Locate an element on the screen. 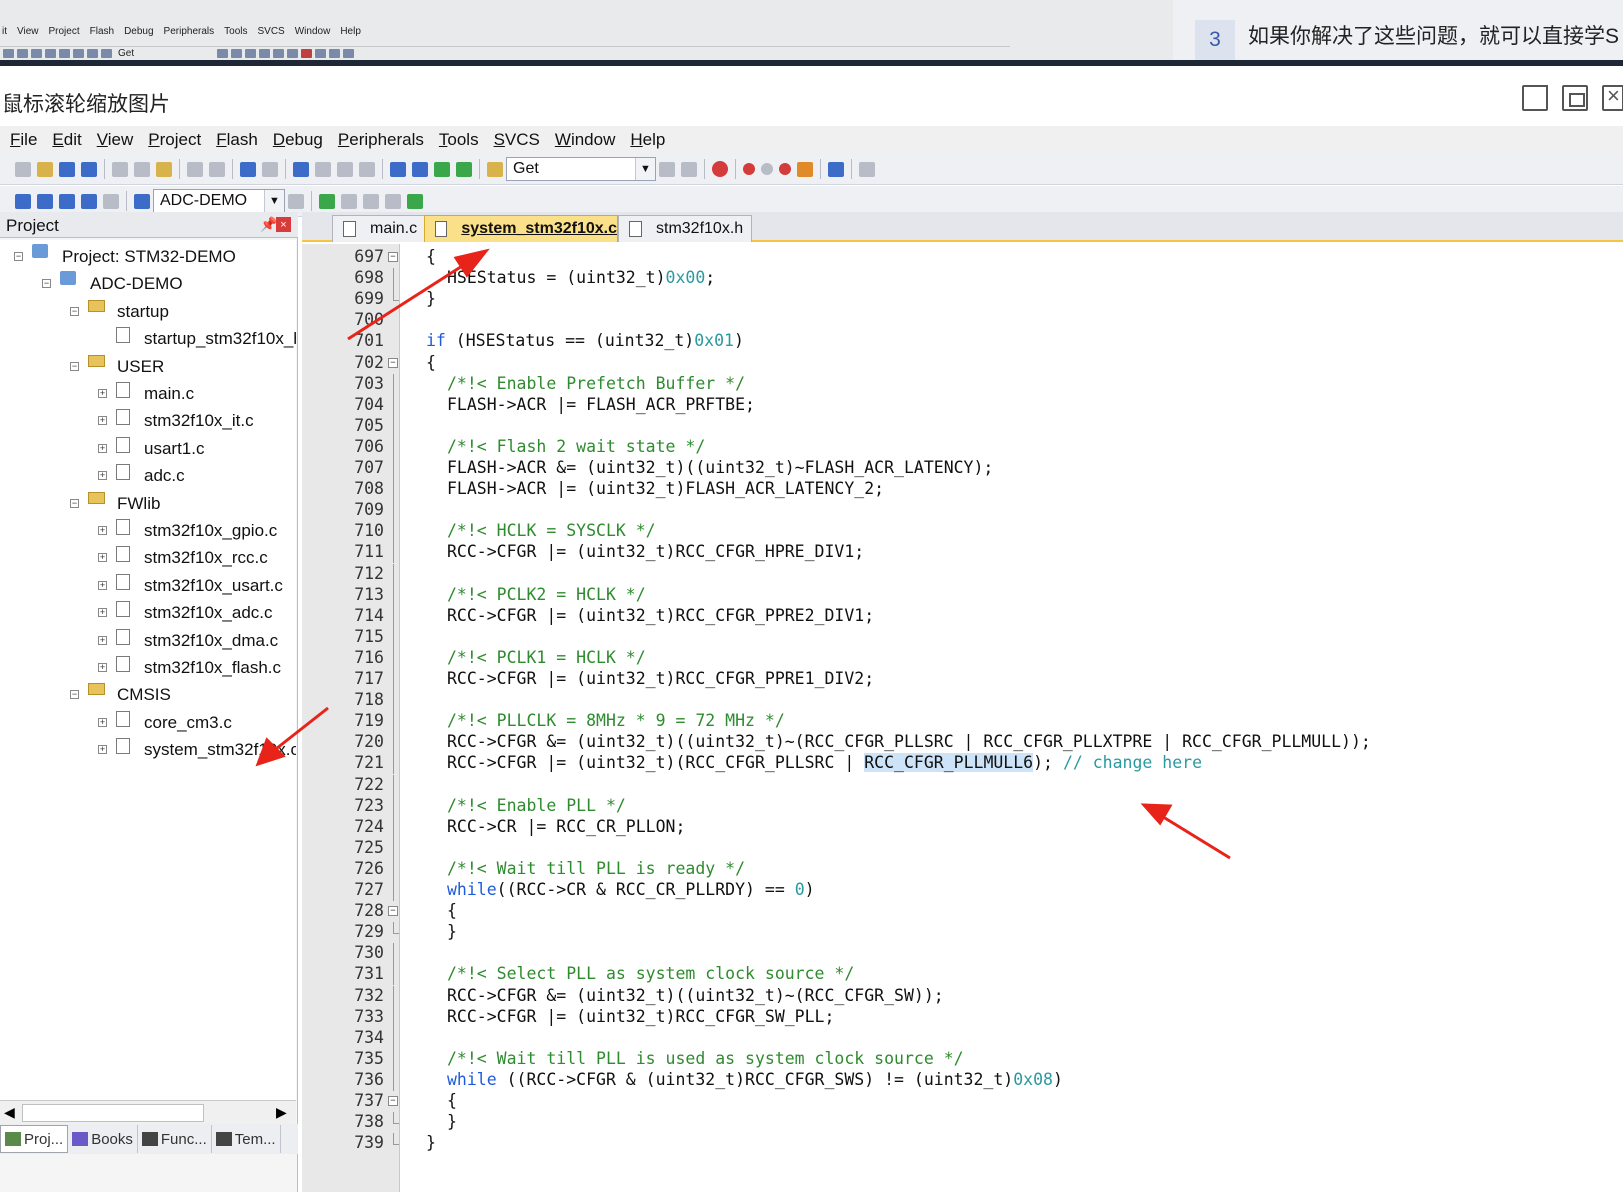  bookmark-icon is located at coordinates (301, 169).